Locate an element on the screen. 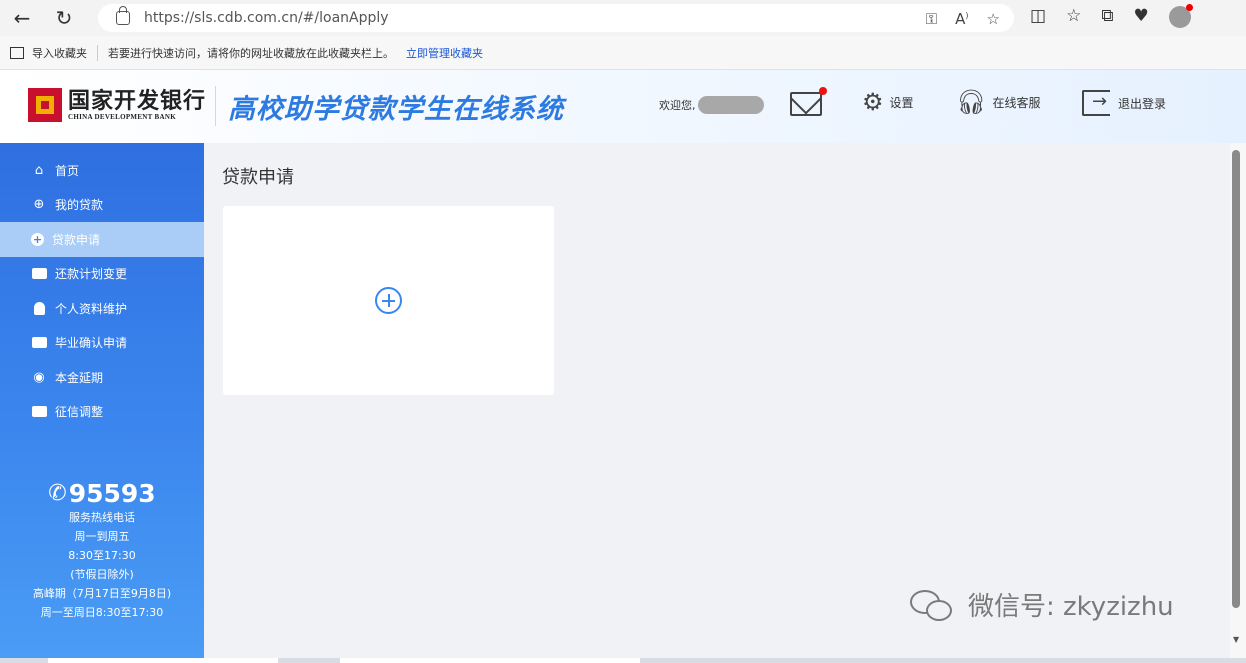 Image resolution: width=1246 pixels, height=663 pixels. watermark: 微信号: zkyzizhu is located at coordinates (1042, 604).